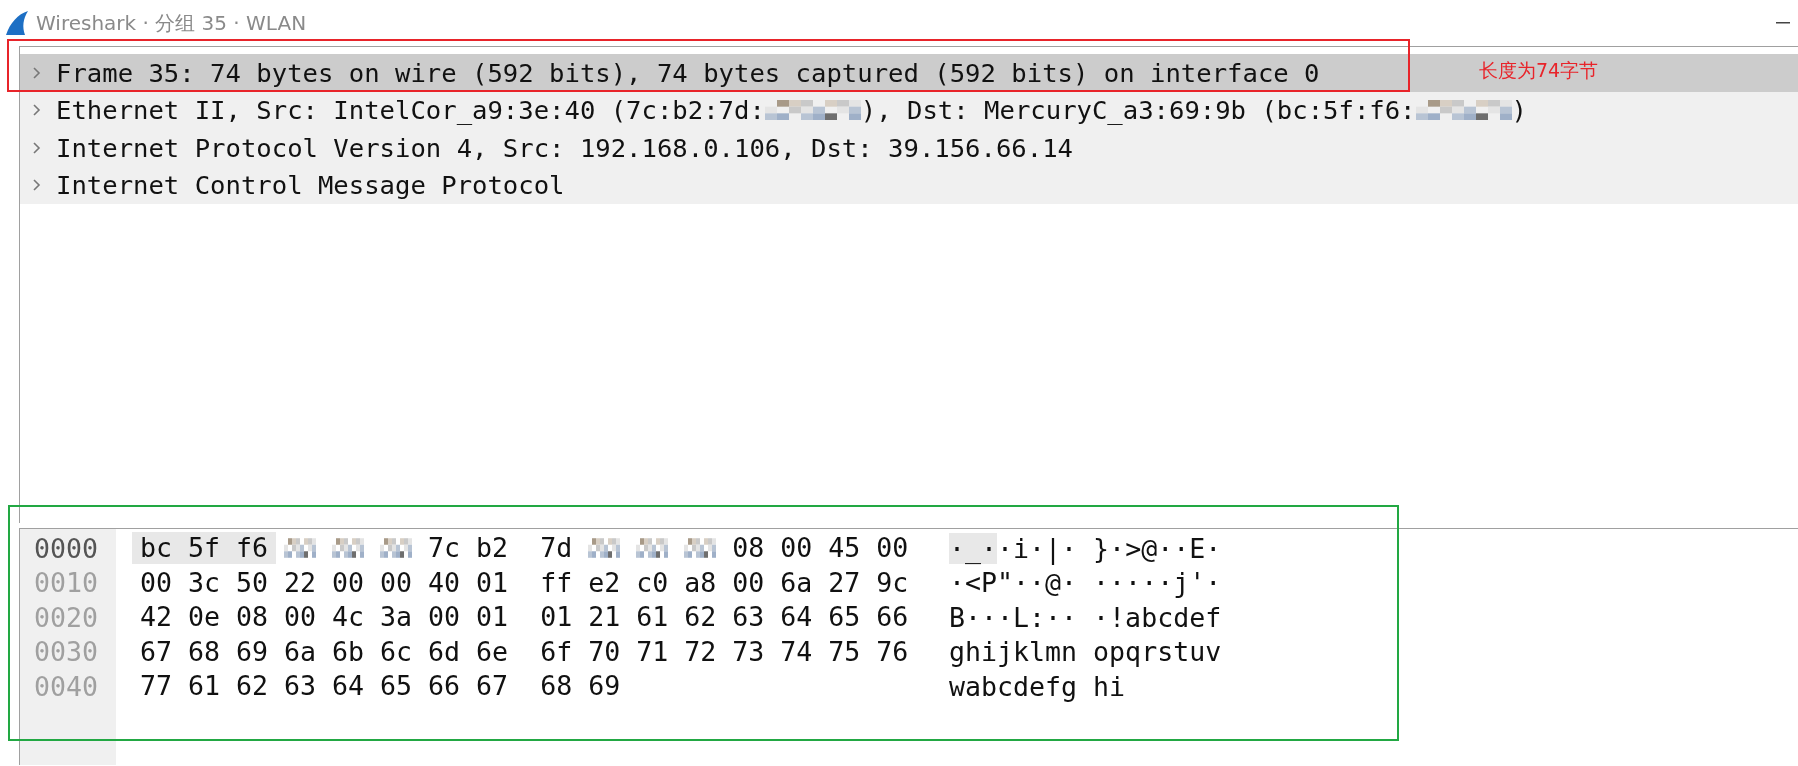  I want to click on hex-byte: b2, so click(492, 548).